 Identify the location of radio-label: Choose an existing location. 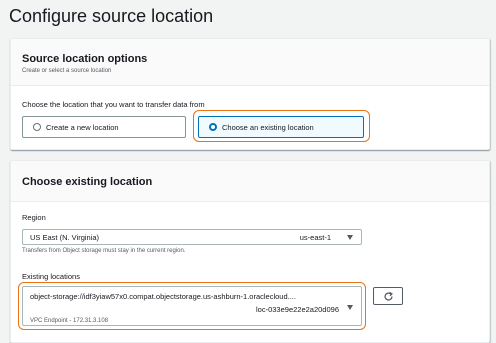
(268, 127).